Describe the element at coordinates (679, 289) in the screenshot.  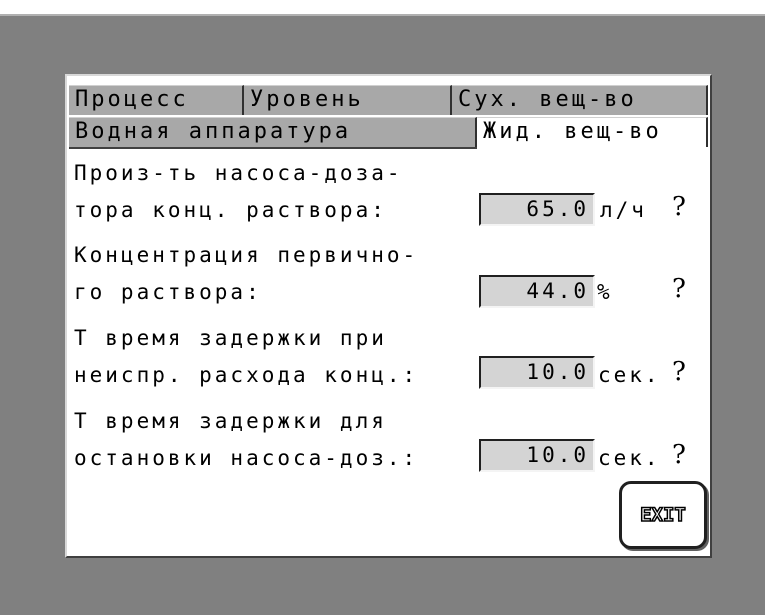
I see `primary-concentration-help-icon: ?` at that location.